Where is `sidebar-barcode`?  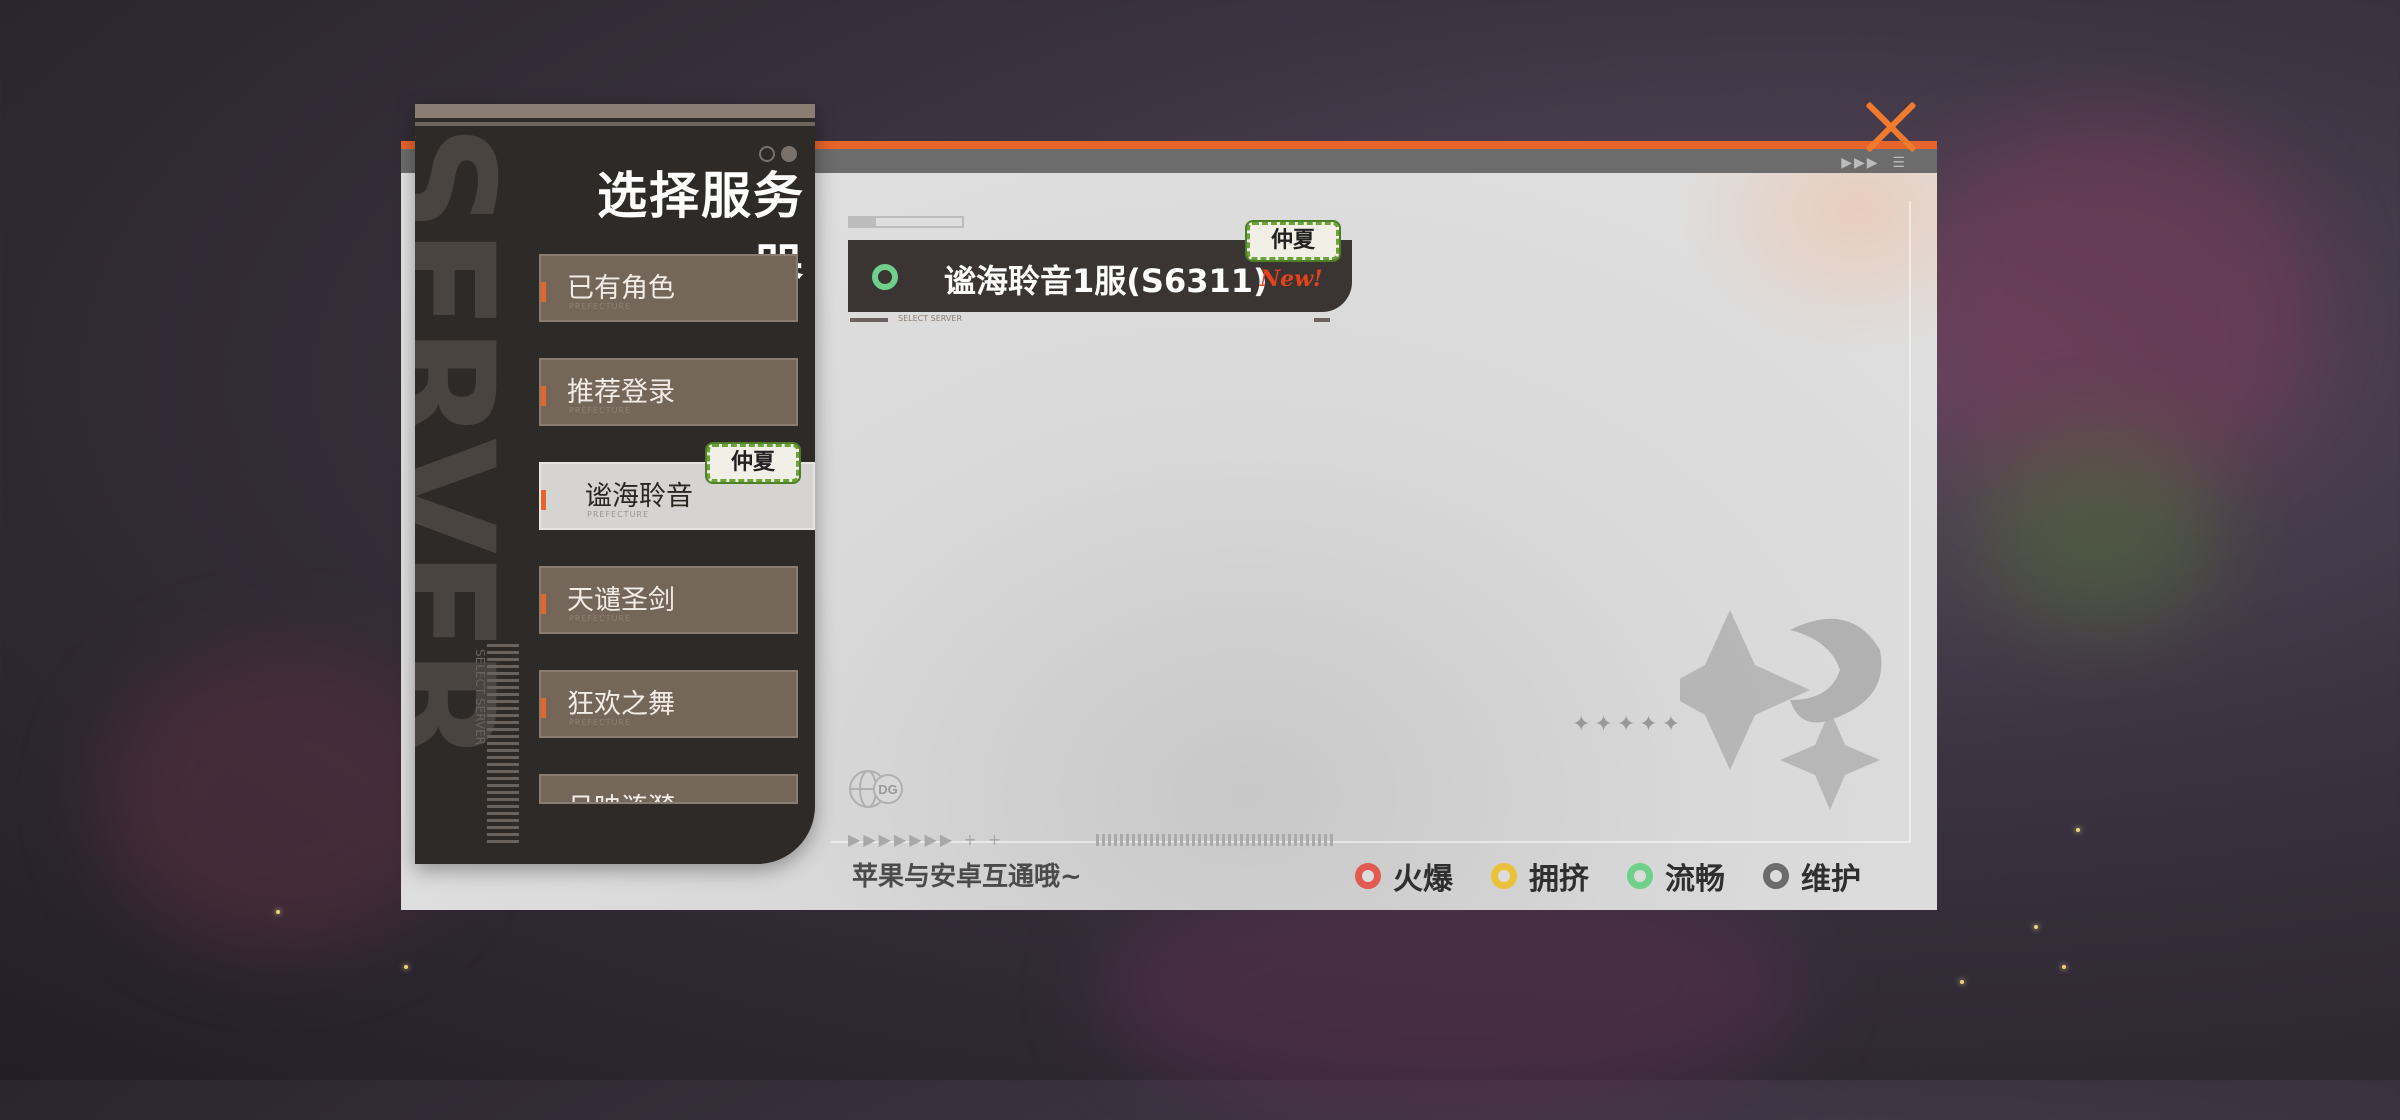 sidebar-barcode is located at coordinates (503, 744).